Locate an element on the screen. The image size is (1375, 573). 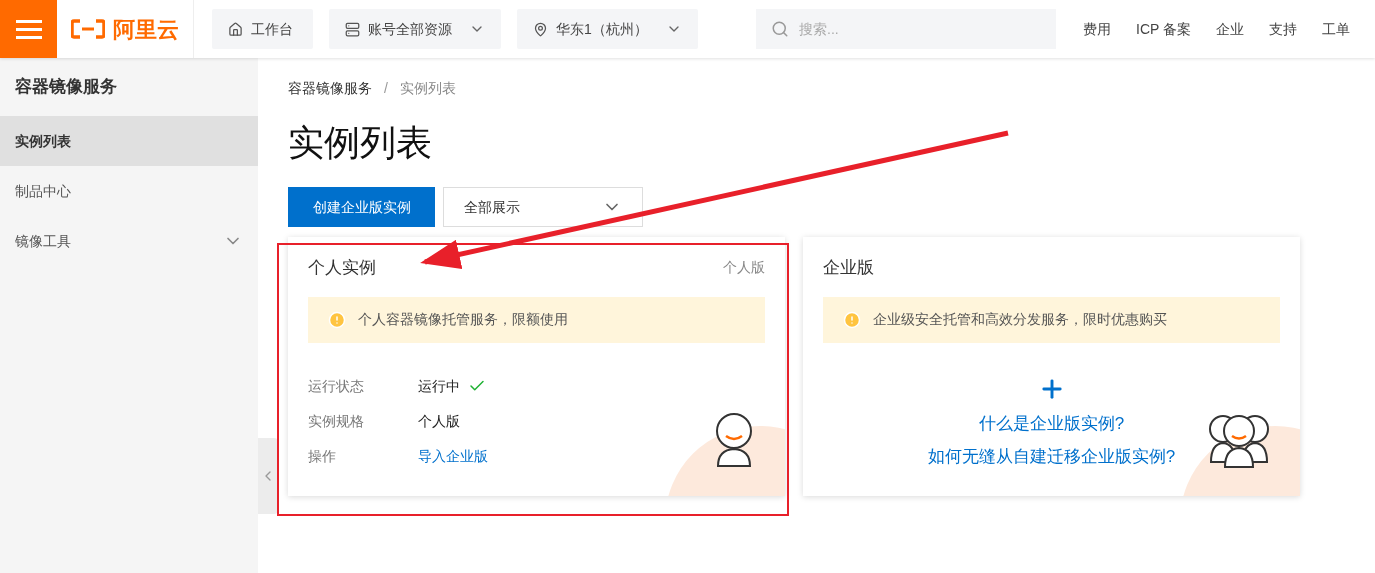
sidebar-title: 容器镜像服务 is located at coordinates (66, 87).